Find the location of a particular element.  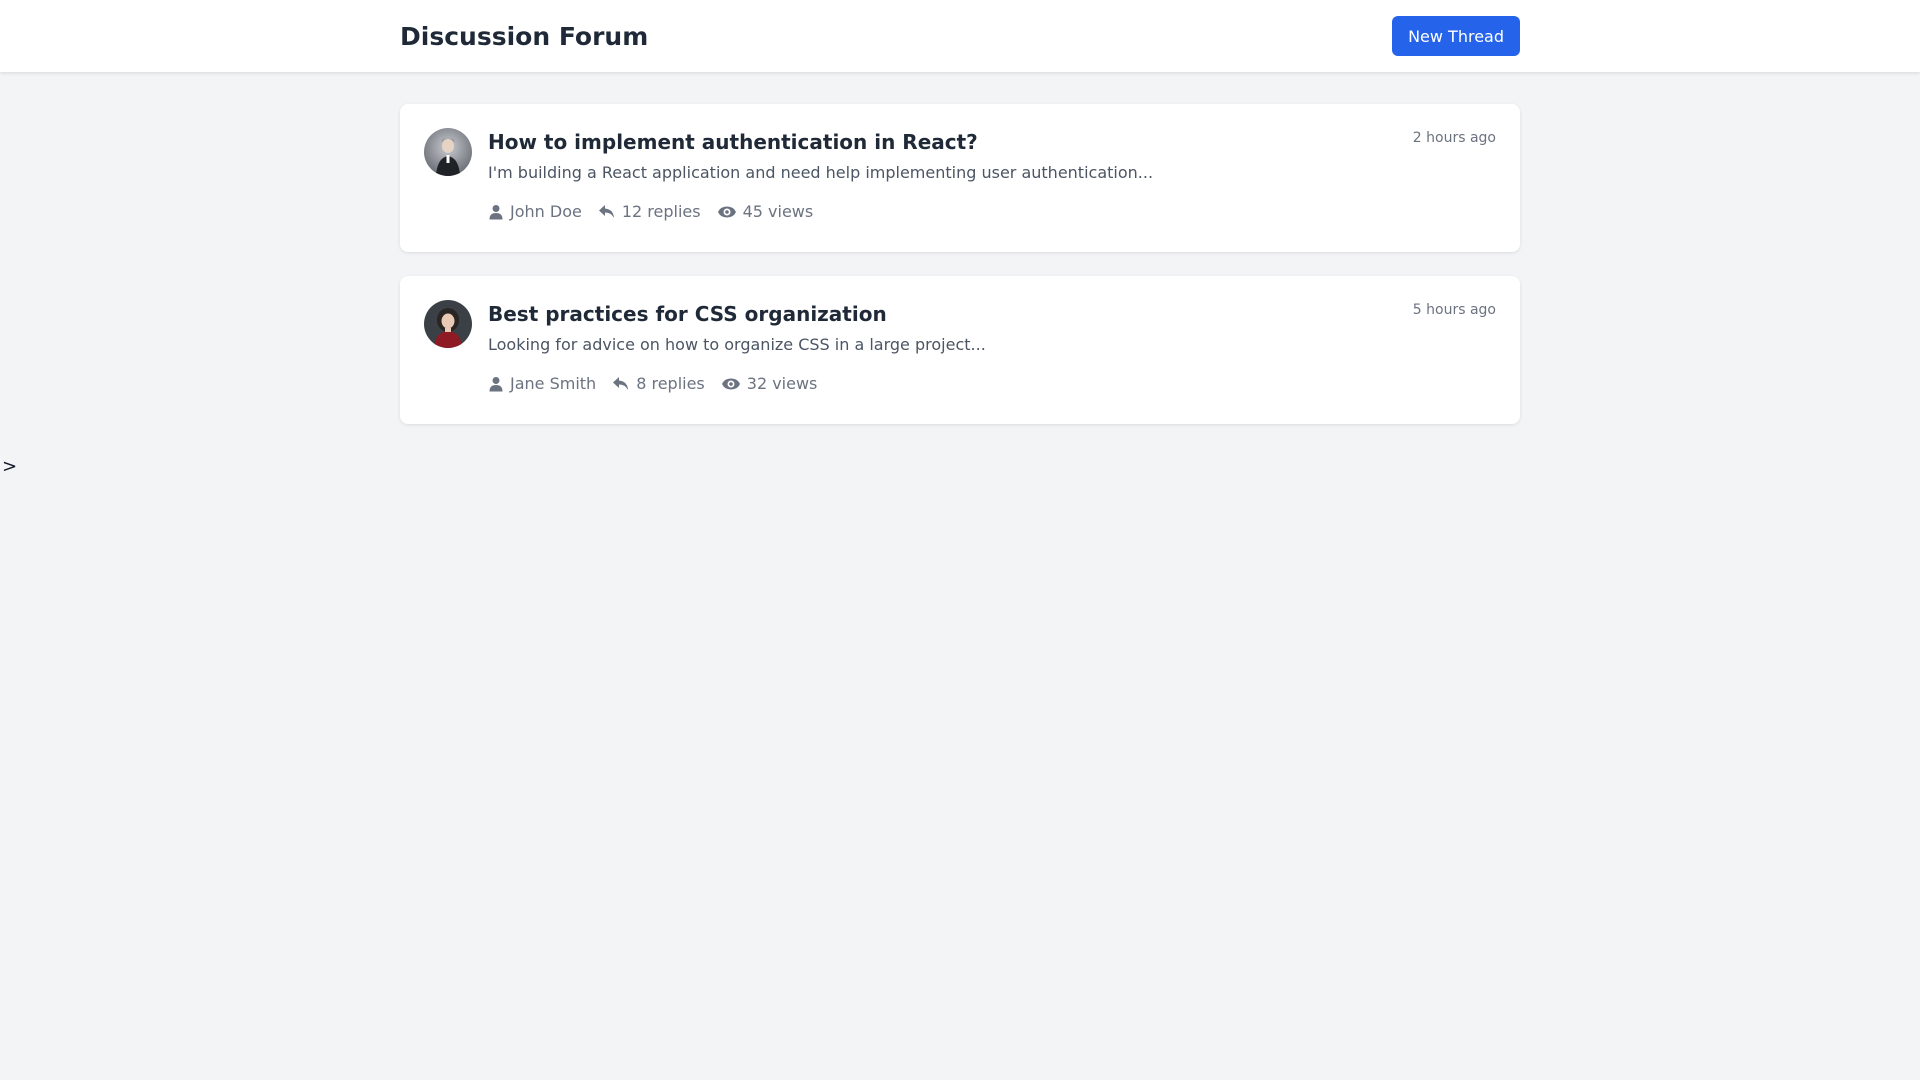

replies-meta: 8 replies is located at coordinates (658, 383).